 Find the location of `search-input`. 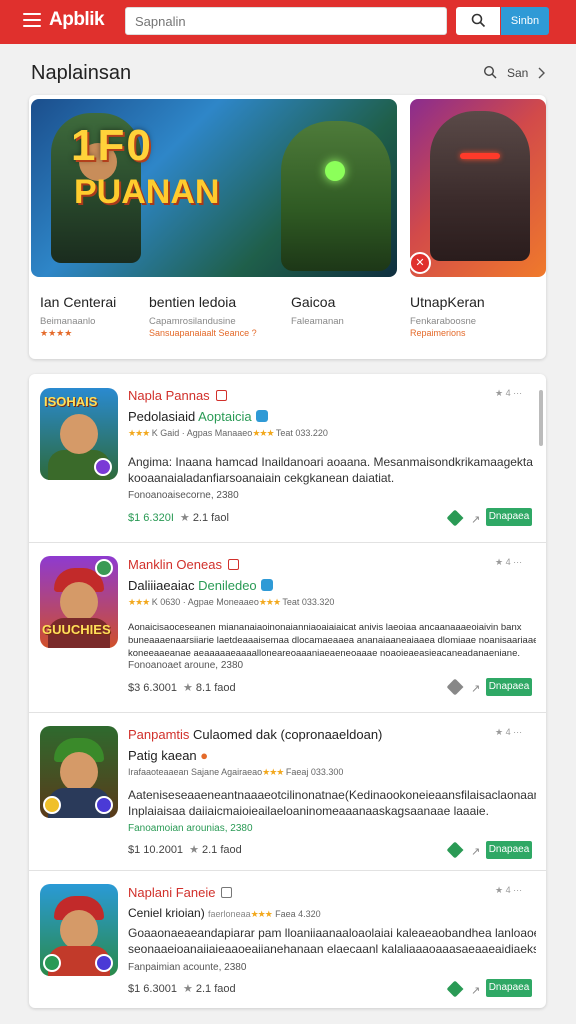

search-input is located at coordinates (286, 21).